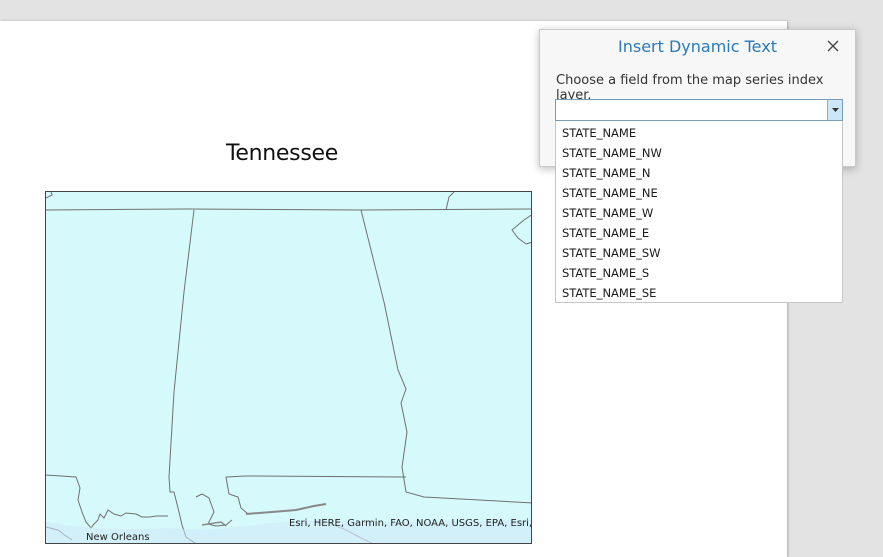  Describe the element at coordinates (699, 233) in the screenshot. I see `dropdown-option: STATE_NAME_E` at that location.